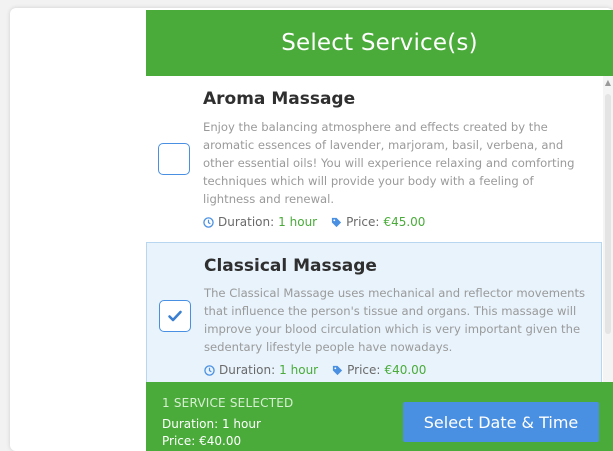 Image resolution: width=613 pixels, height=451 pixels. I want to click on scrollbar-thumb, so click(608, 214).